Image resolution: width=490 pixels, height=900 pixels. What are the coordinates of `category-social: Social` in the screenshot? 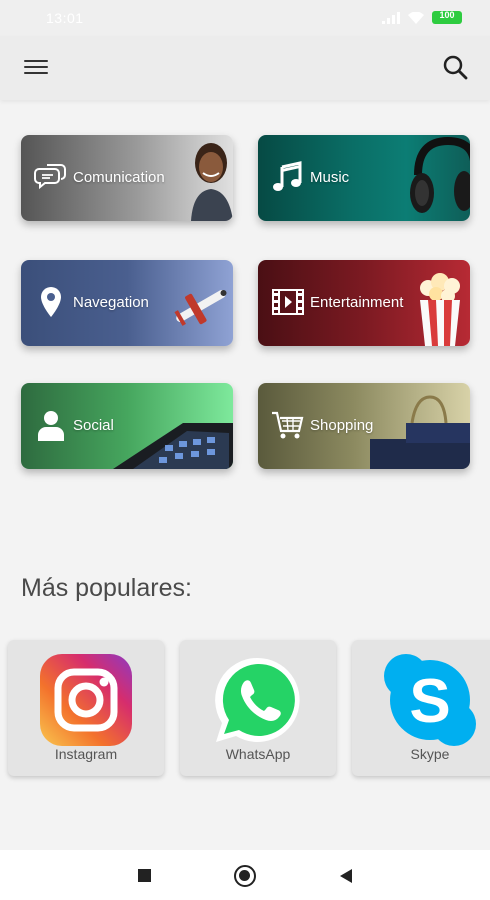 It's located at (127, 426).